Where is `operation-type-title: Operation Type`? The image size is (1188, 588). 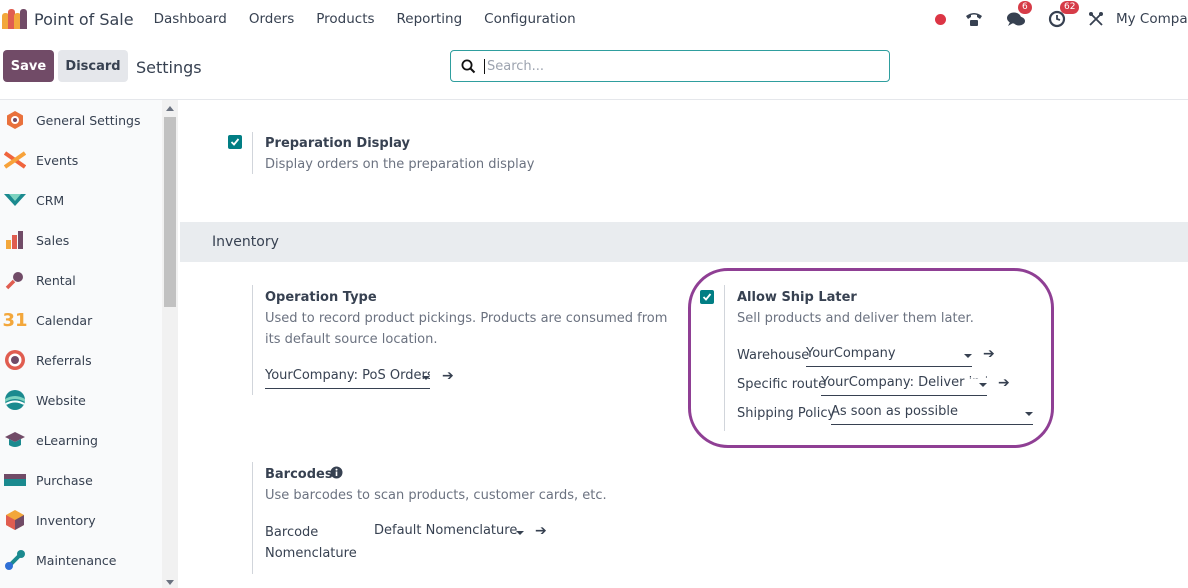
operation-type-title: Operation Type is located at coordinates (321, 297).